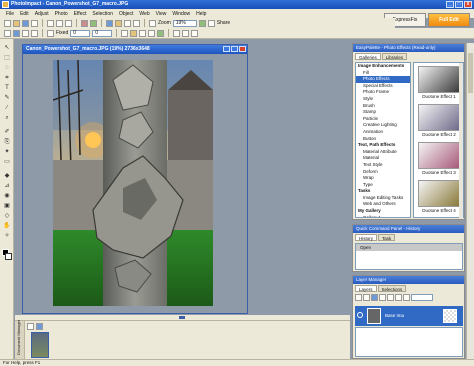 This screenshot has width=474, height=366. Describe the element at coordinates (383, 145) in the screenshot. I see `tree-category: Text, Path Effects` at that location.